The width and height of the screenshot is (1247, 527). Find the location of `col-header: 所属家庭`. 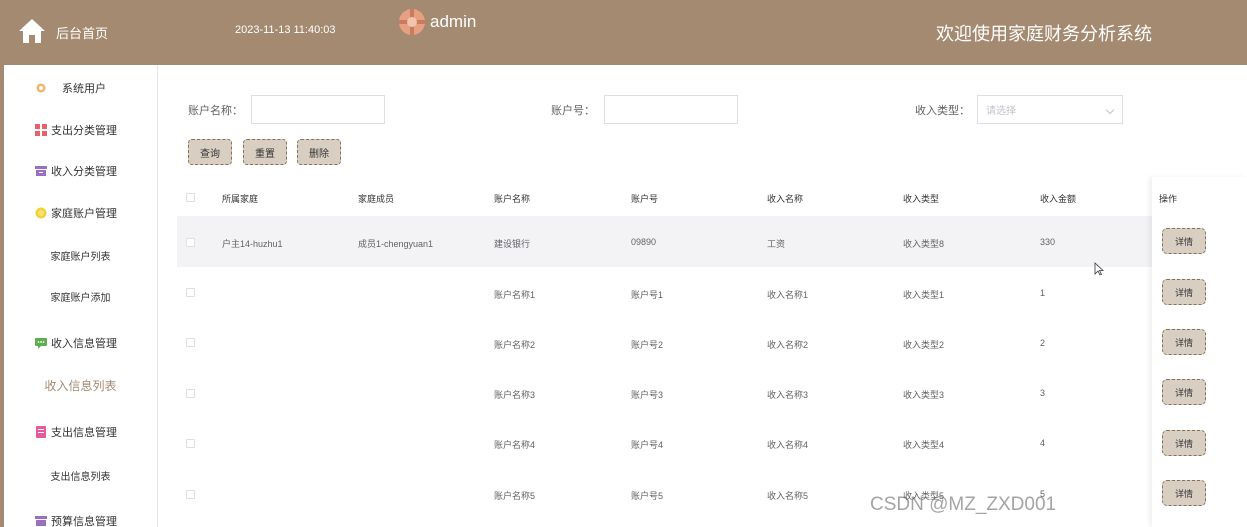

col-header: 所属家庭 is located at coordinates (240, 199).